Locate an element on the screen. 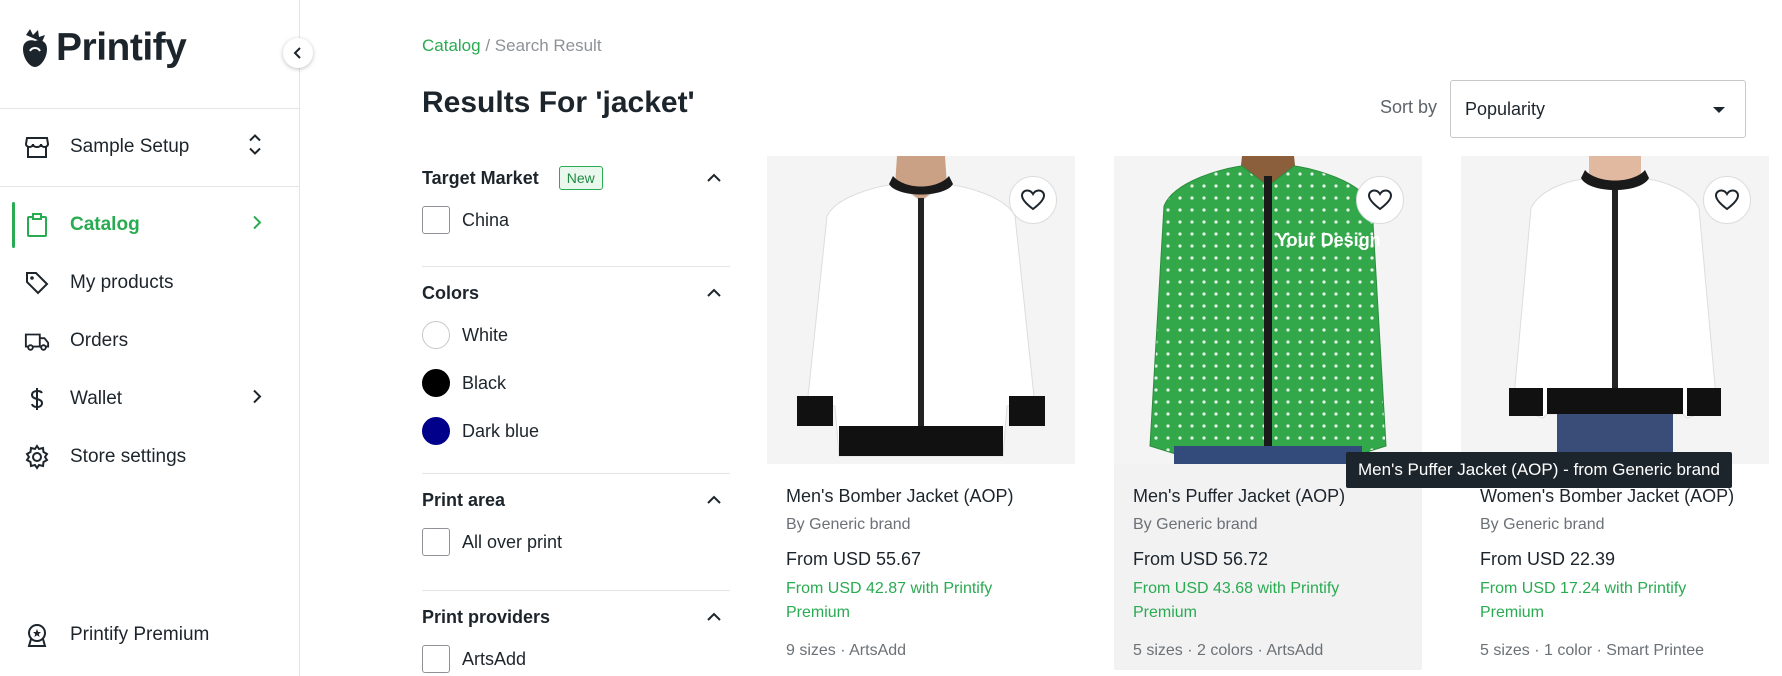 The image size is (1782, 676). premium-price: From USD 17.24 with Printify Premium is located at coordinates (1583, 600).